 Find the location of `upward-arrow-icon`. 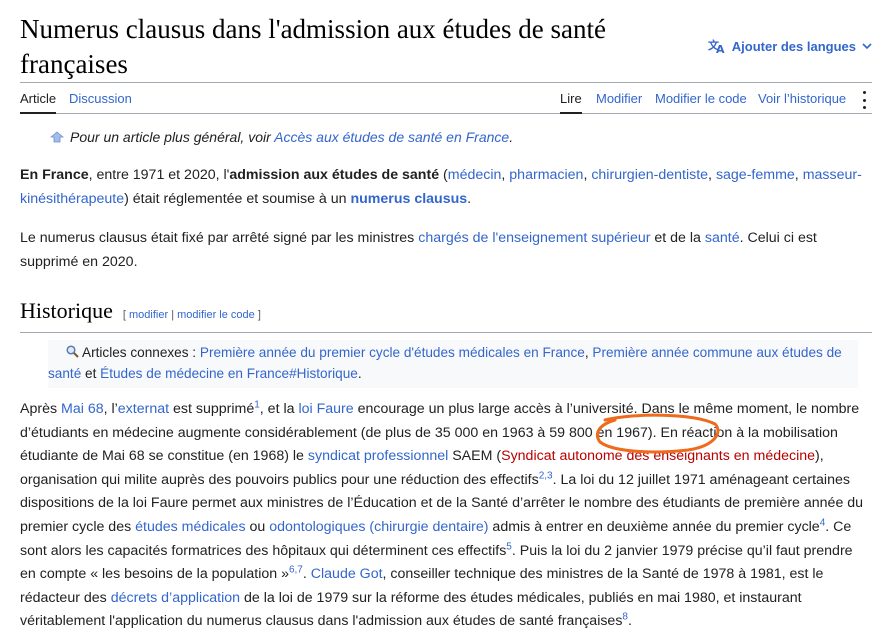

upward-arrow-icon is located at coordinates (57, 137).